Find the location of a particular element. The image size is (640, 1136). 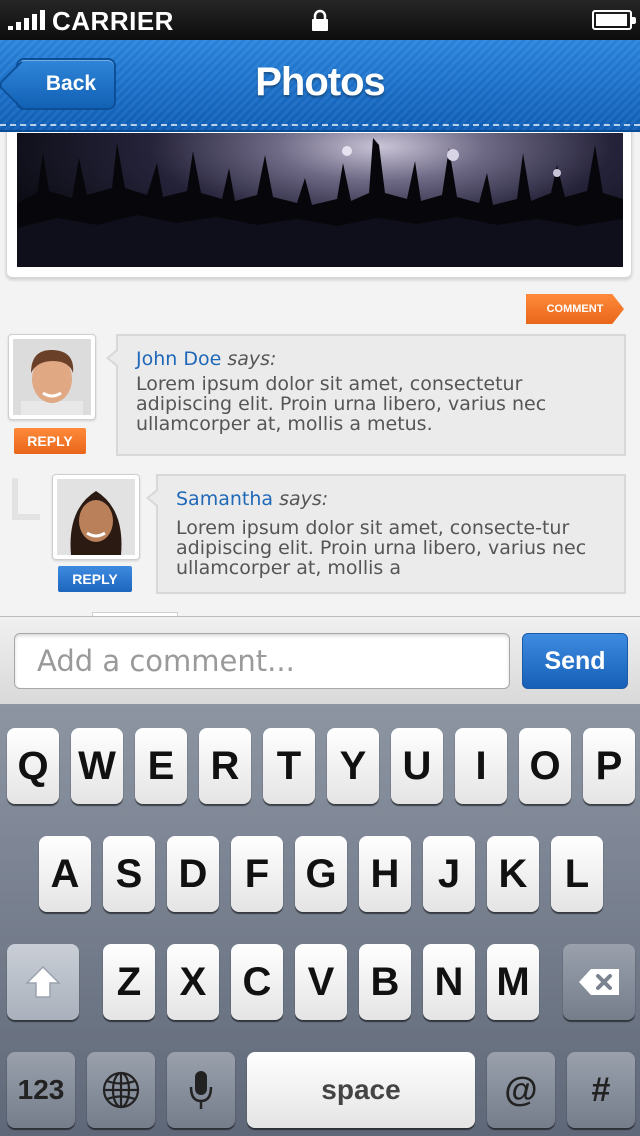

key-r: R is located at coordinates (225, 766).